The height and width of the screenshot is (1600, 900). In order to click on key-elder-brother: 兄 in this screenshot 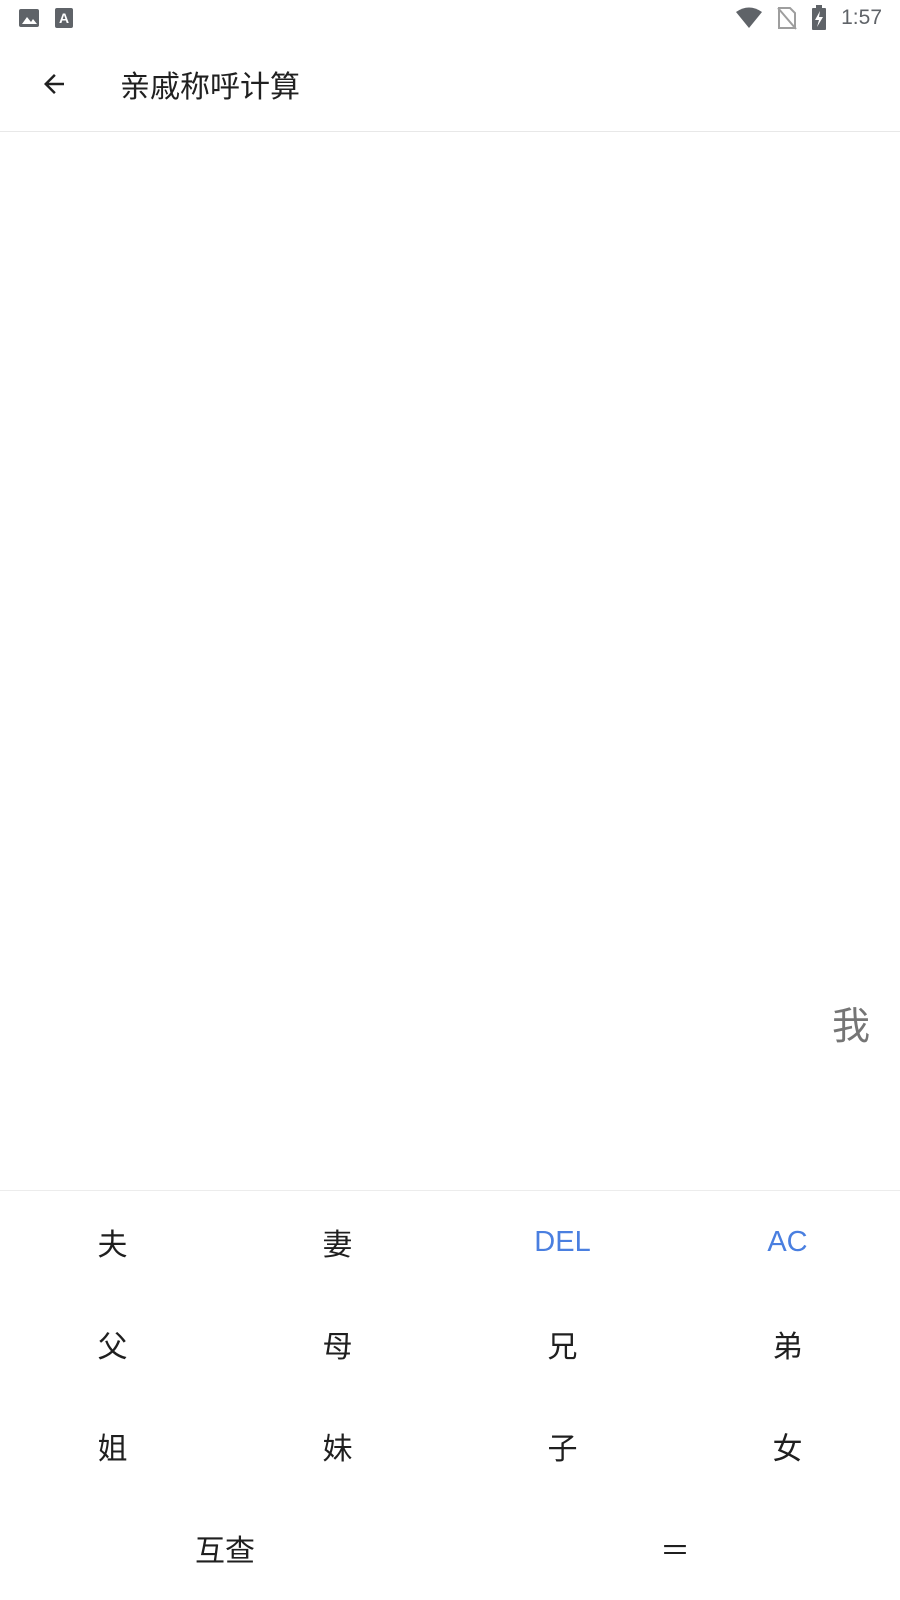, I will do `click(562, 1344)`.